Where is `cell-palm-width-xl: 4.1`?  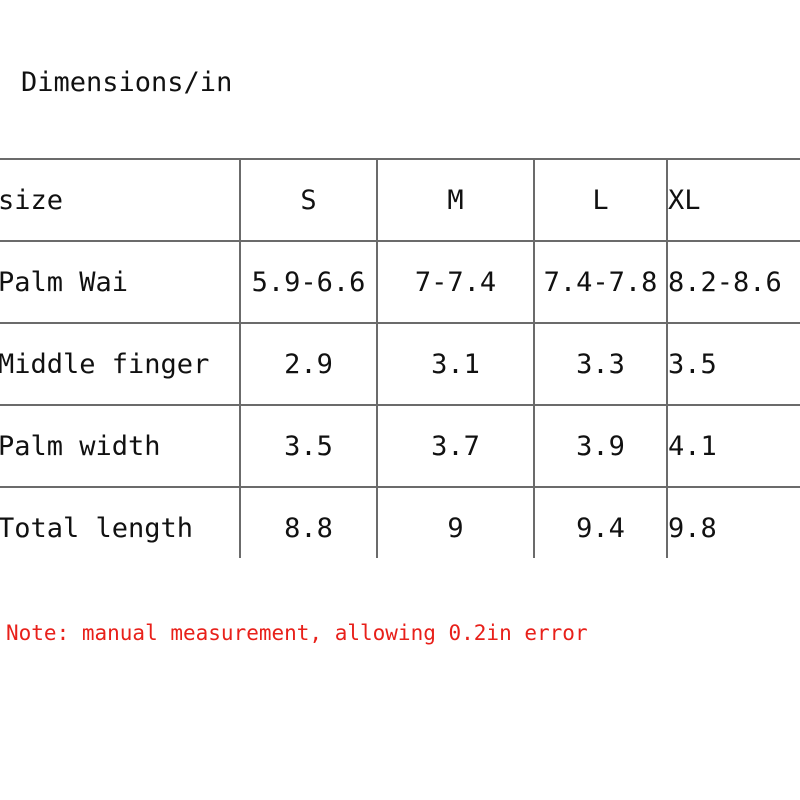 cell-palm-width-xl: 4.1 is located at coordinates (733, 446).